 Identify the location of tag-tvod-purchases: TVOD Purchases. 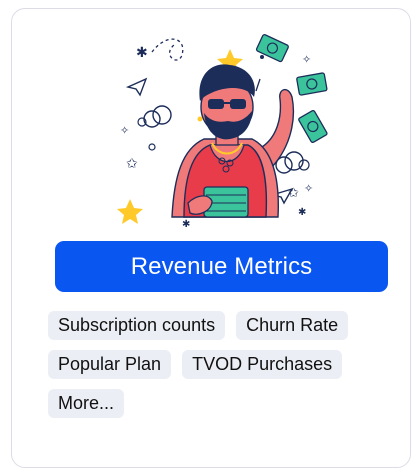
(262, 364).